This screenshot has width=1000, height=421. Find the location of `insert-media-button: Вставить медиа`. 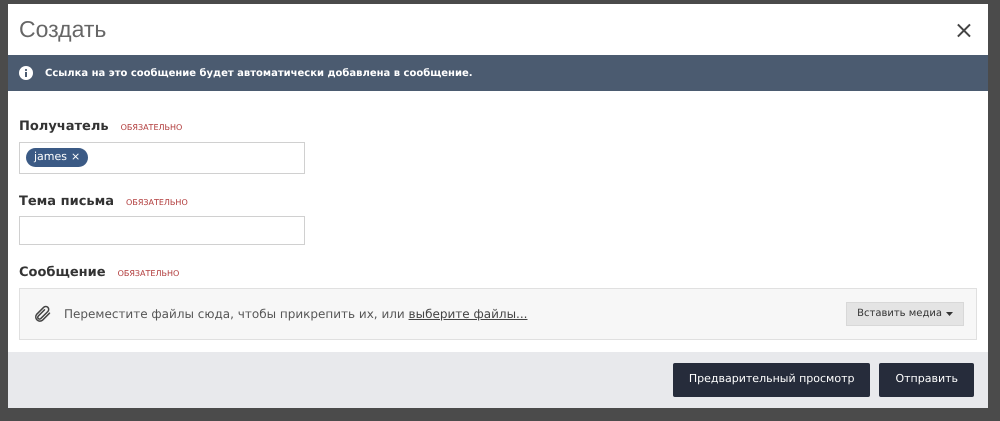

insert-media-button: Вставить медиа is located at coordinates (905, 314).